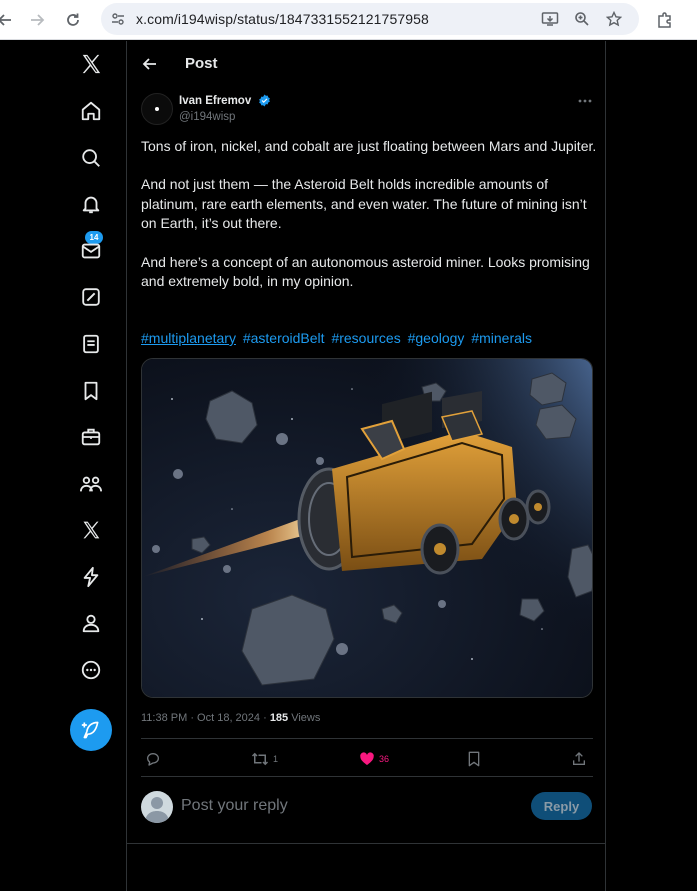  Describe the element at coordinates (91, 670) in the screenshot. I see `more-icon` at that location.